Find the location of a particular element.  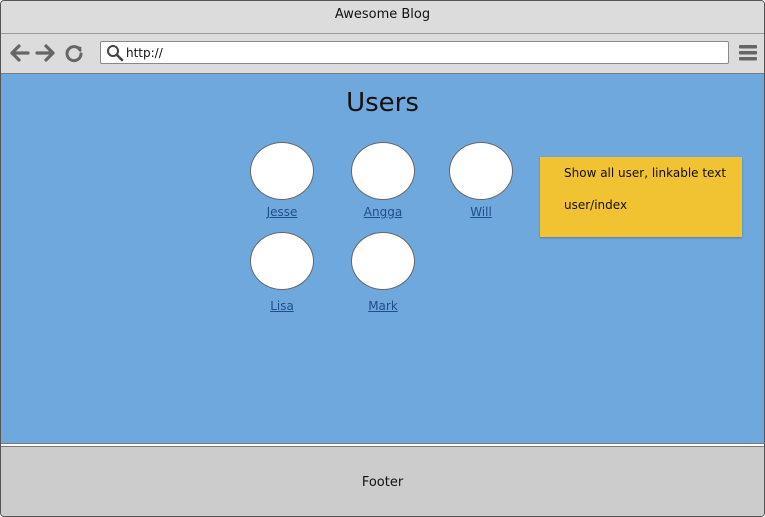

arrow-left-icon is located at coordinates (20, 53).